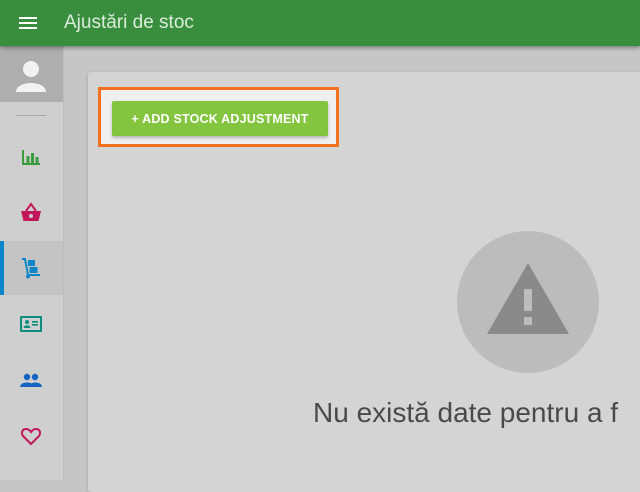 Image resolution: width=640 pixels, height=492 pixels. I want to click on empty-state-icon-circle, so click(528, 302).